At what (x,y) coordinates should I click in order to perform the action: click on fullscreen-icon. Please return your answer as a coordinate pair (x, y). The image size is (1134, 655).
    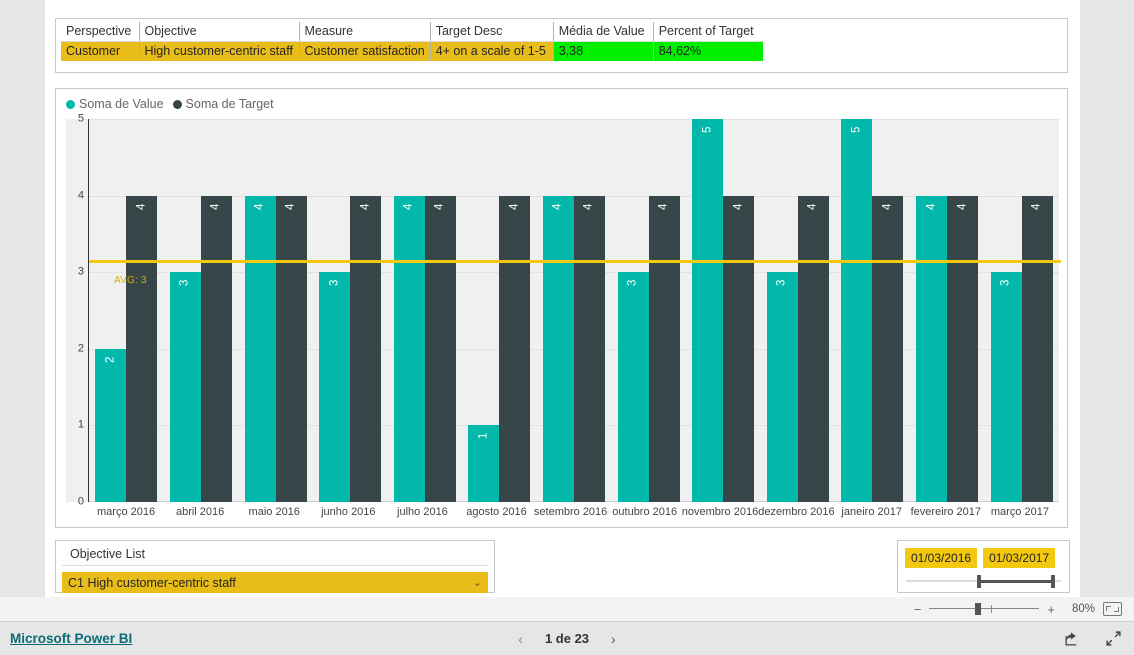
    Looking at the image, I should click on (1113, 638).